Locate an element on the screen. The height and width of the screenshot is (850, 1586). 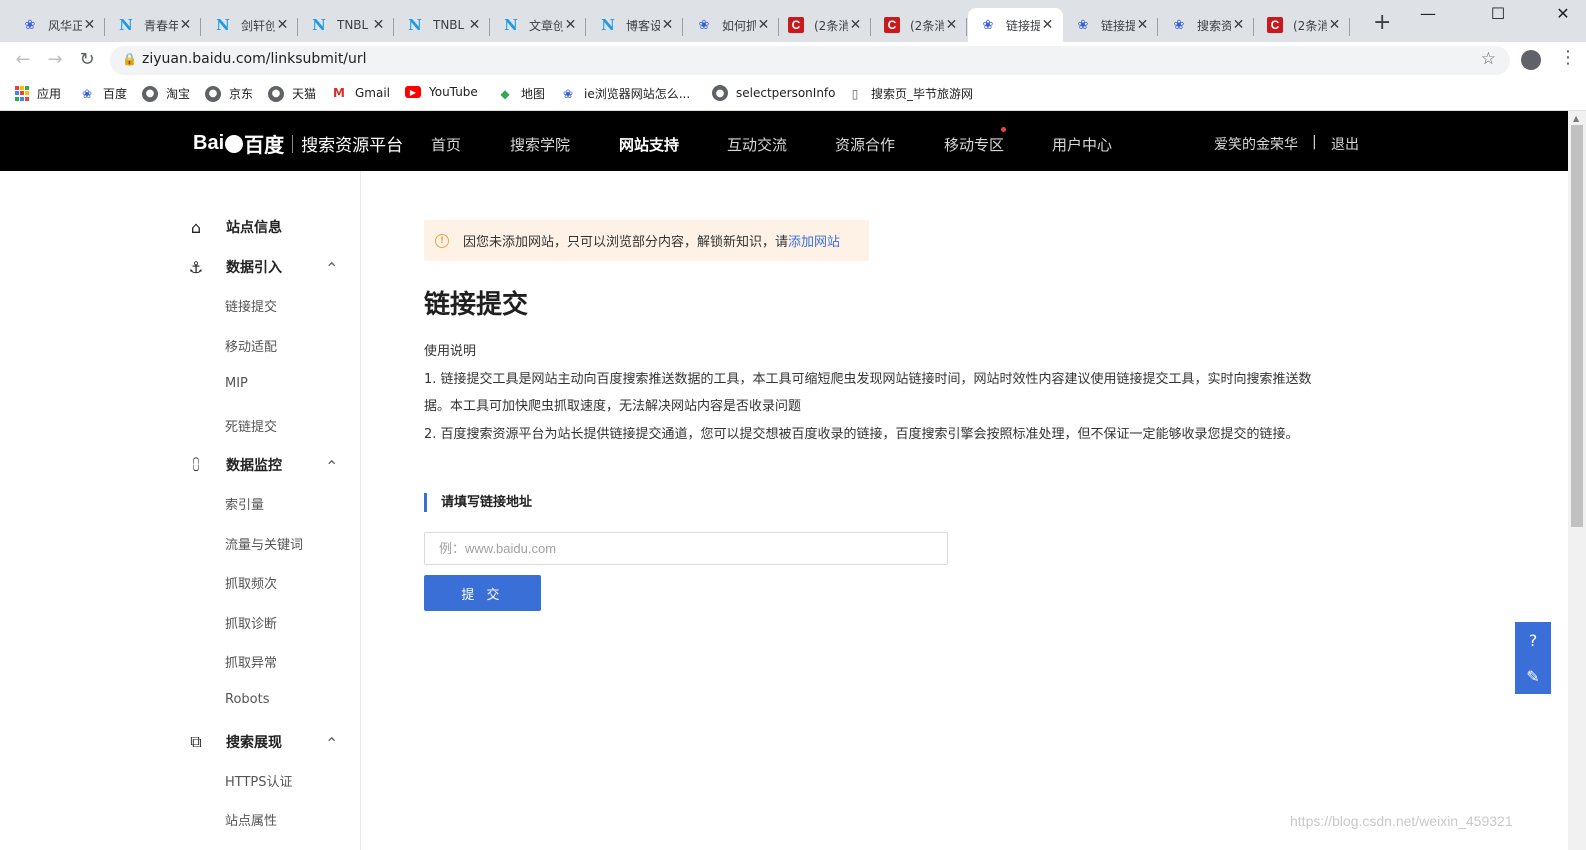
sidebar-item: Robots is located at coordinates (247, 699).